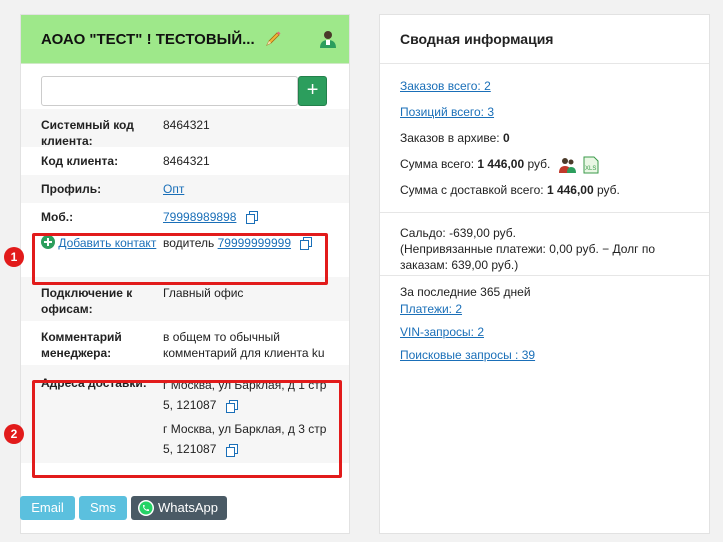 Image resolution: width=723 pixels, height=542 pixels. Describe the element at coordinates (203, 293) in the screenshot. I see `offices-value: Главный офис` at that location.